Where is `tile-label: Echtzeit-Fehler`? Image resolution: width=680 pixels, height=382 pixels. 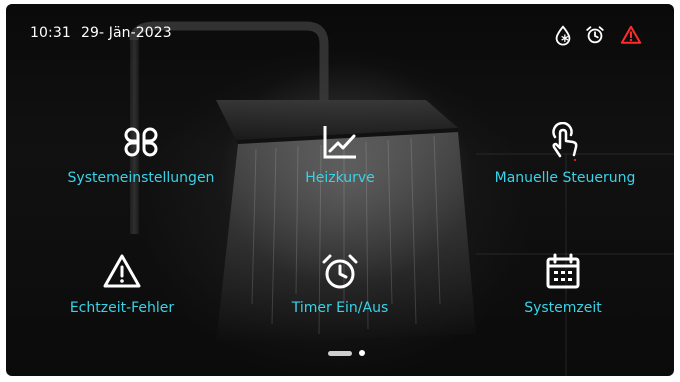
tile-label: Echtzeit-Fehler is located at coordinates (122, 308).